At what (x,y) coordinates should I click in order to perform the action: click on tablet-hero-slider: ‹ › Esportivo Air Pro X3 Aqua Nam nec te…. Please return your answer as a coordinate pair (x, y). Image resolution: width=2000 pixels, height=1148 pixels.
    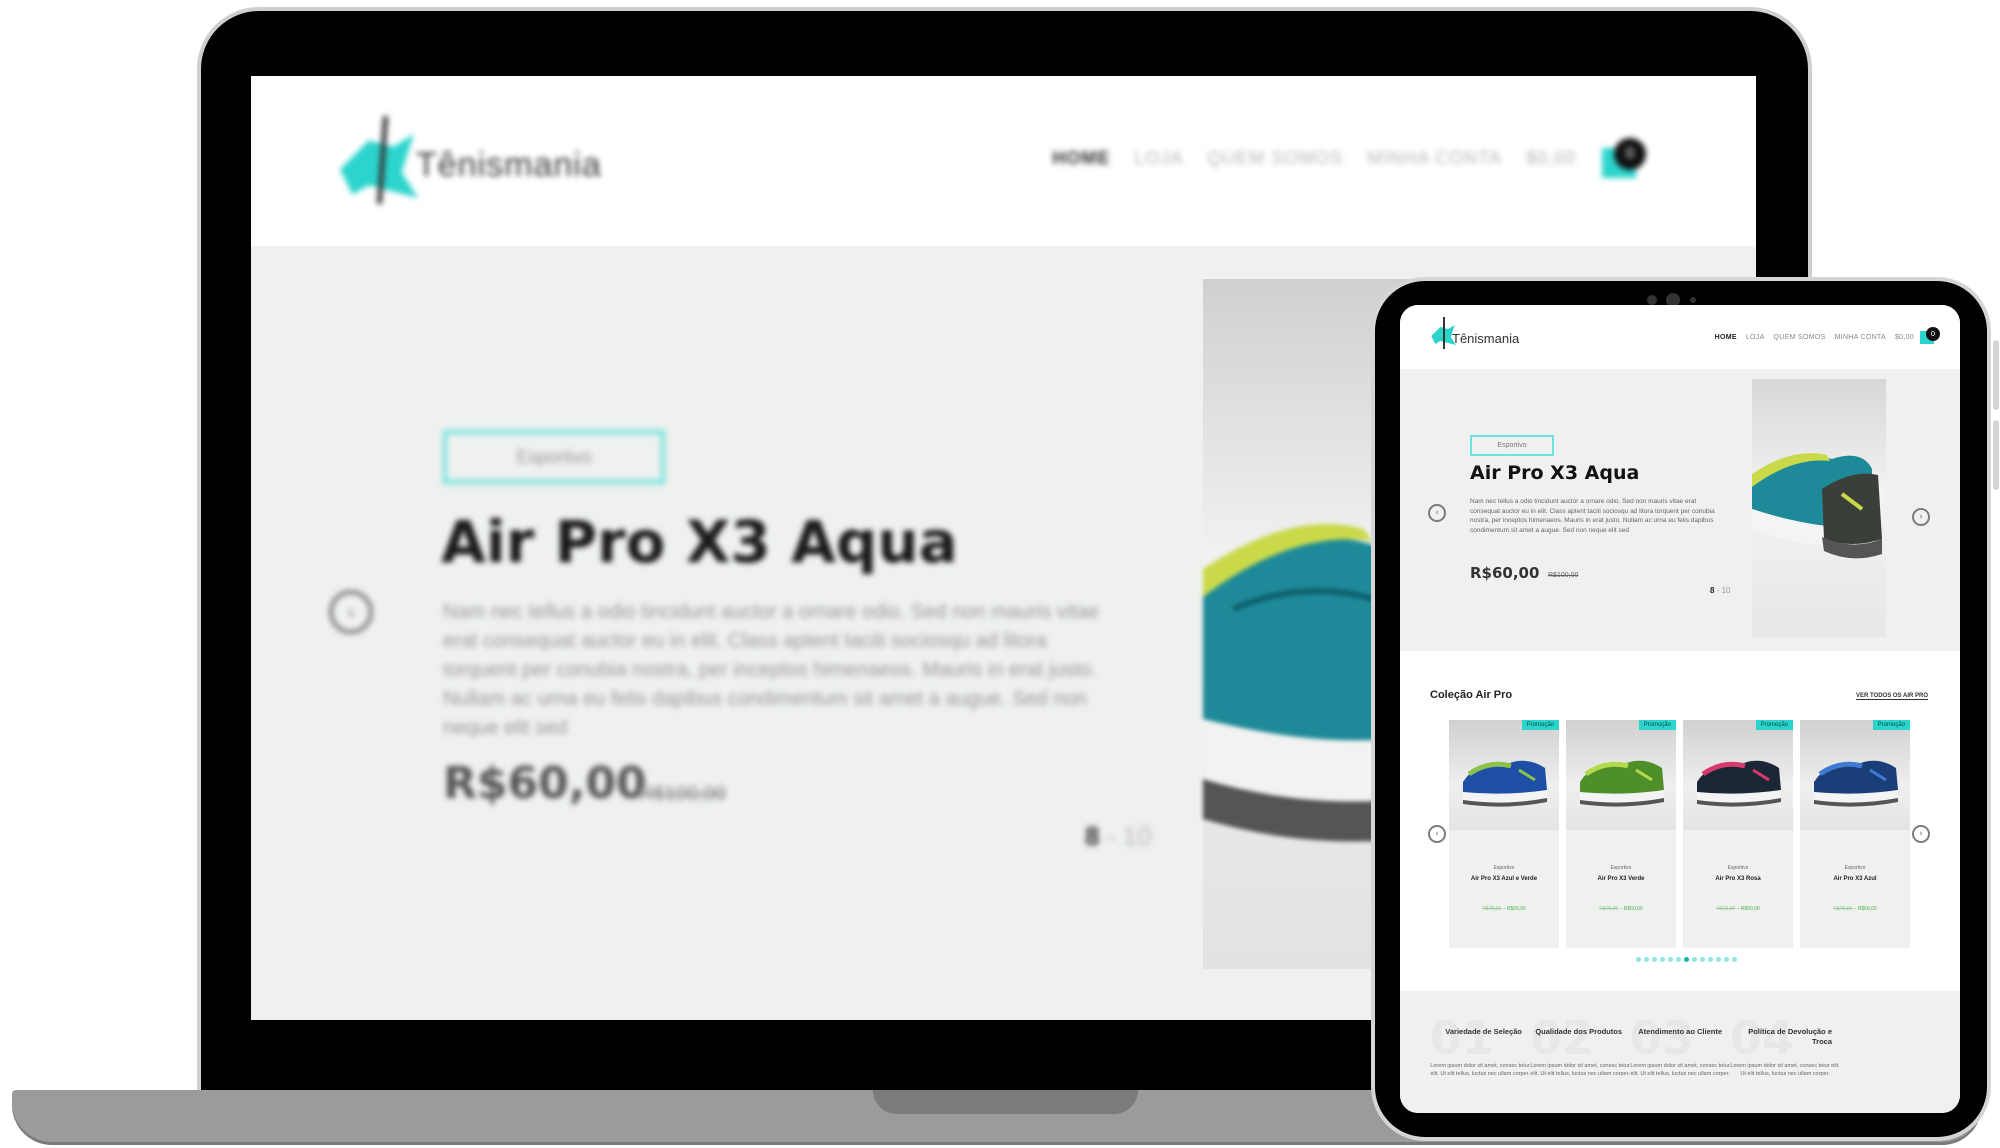
    Looking at the image, I should click on (1680, 510).